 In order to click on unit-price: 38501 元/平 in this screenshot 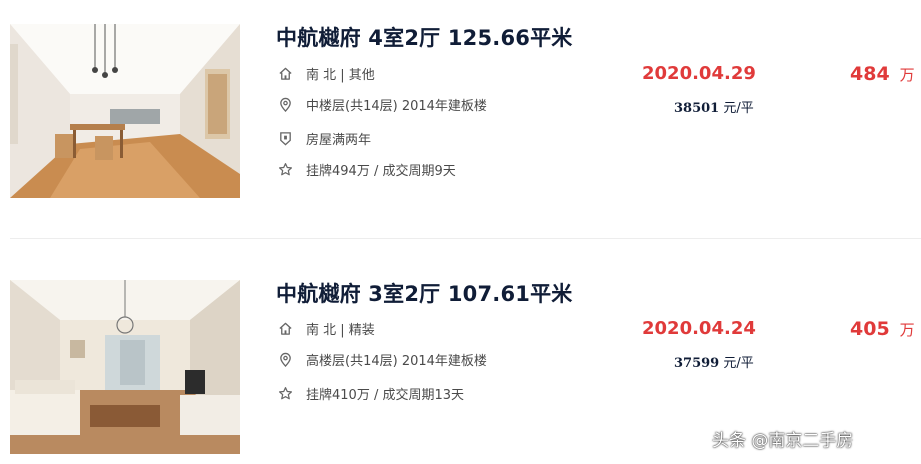, I will do `click(714, 106)`.